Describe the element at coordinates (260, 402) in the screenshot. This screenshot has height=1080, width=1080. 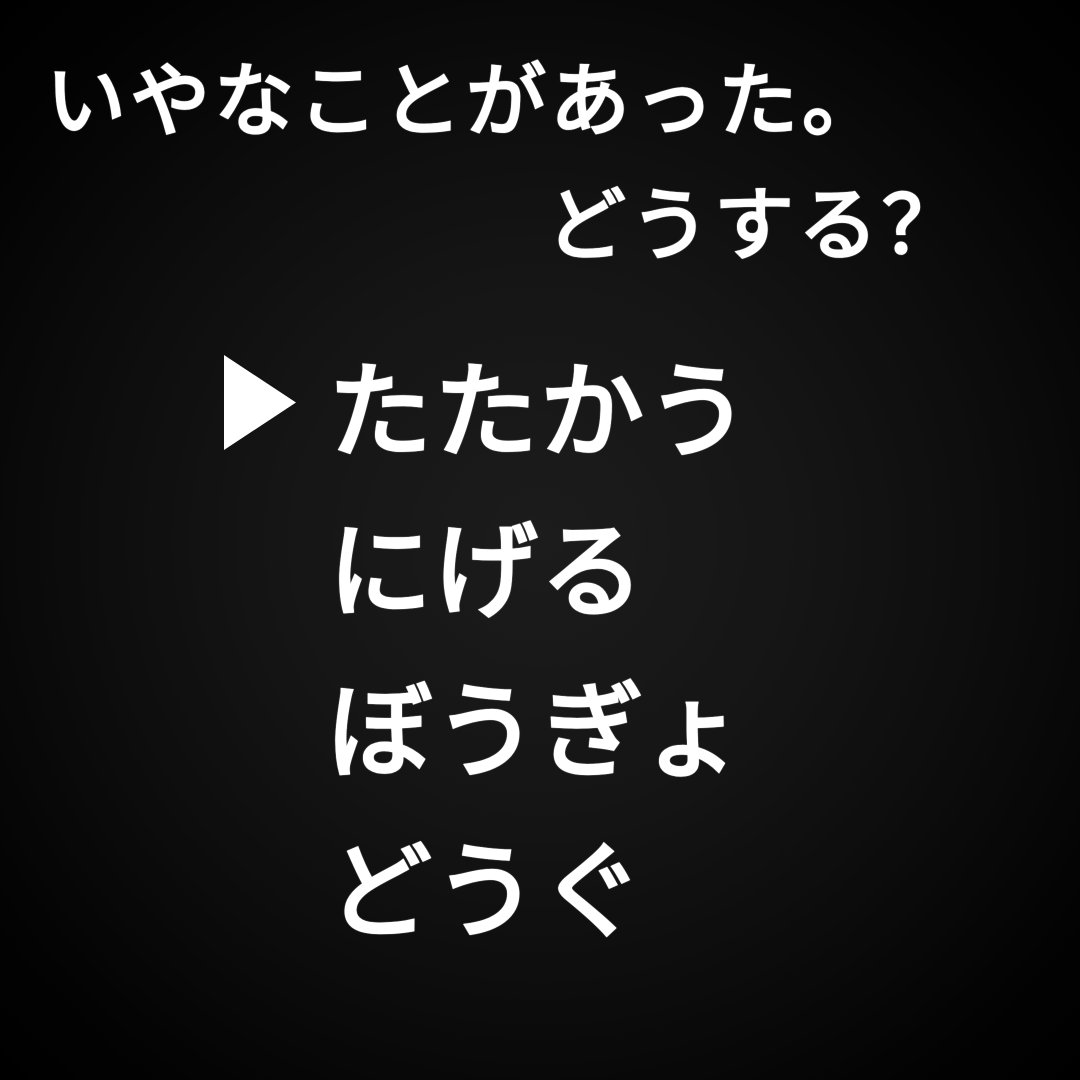
I see `triangle-right-cursor-icon` at that location.